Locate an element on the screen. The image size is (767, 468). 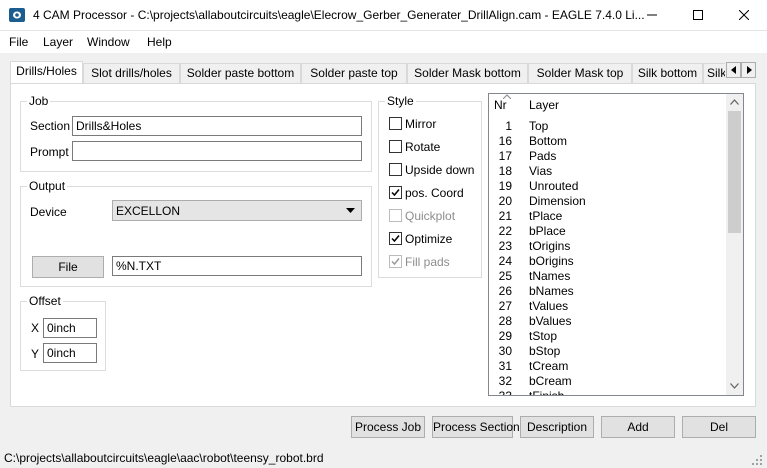
layer-number: 17 is located at coordinates (505, 156).